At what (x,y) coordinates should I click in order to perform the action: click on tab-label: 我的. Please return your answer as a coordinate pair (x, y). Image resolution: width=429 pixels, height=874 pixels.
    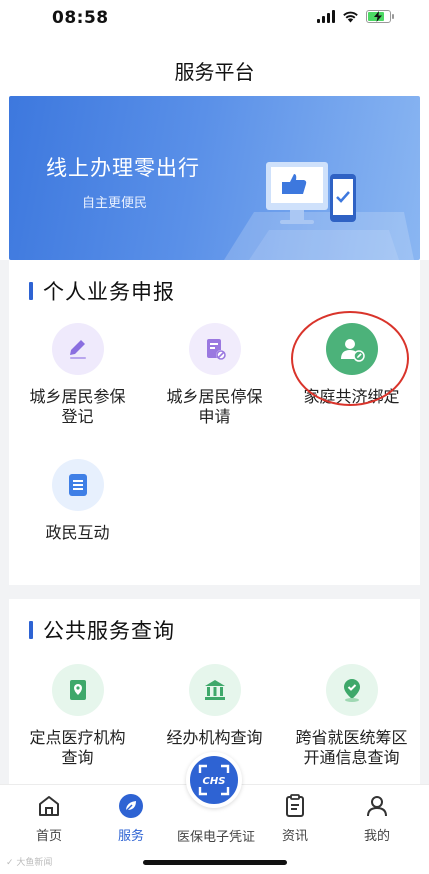
    Looking at the image, I should click on (376, 836).